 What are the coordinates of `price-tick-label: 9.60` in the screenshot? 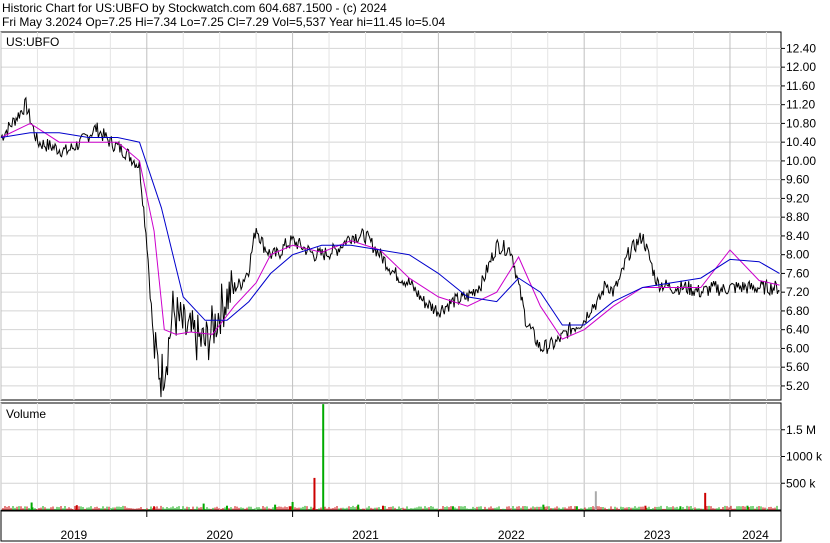 It's located at (798, 180).